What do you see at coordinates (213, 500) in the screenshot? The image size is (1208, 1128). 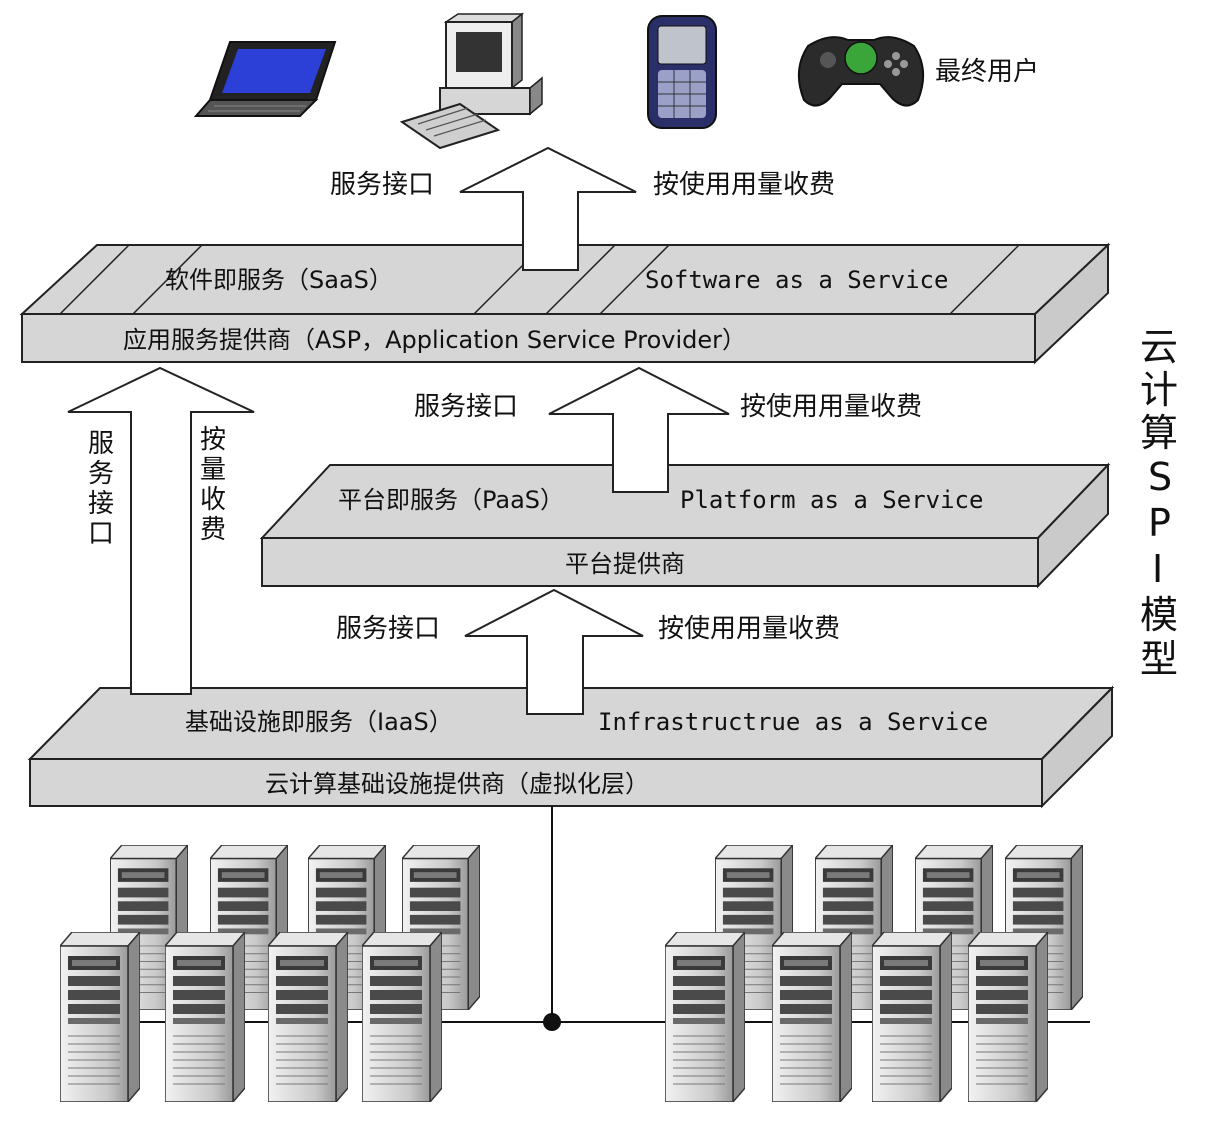 I see `bypass-right-char: 收` at bounding box center [213, 500].